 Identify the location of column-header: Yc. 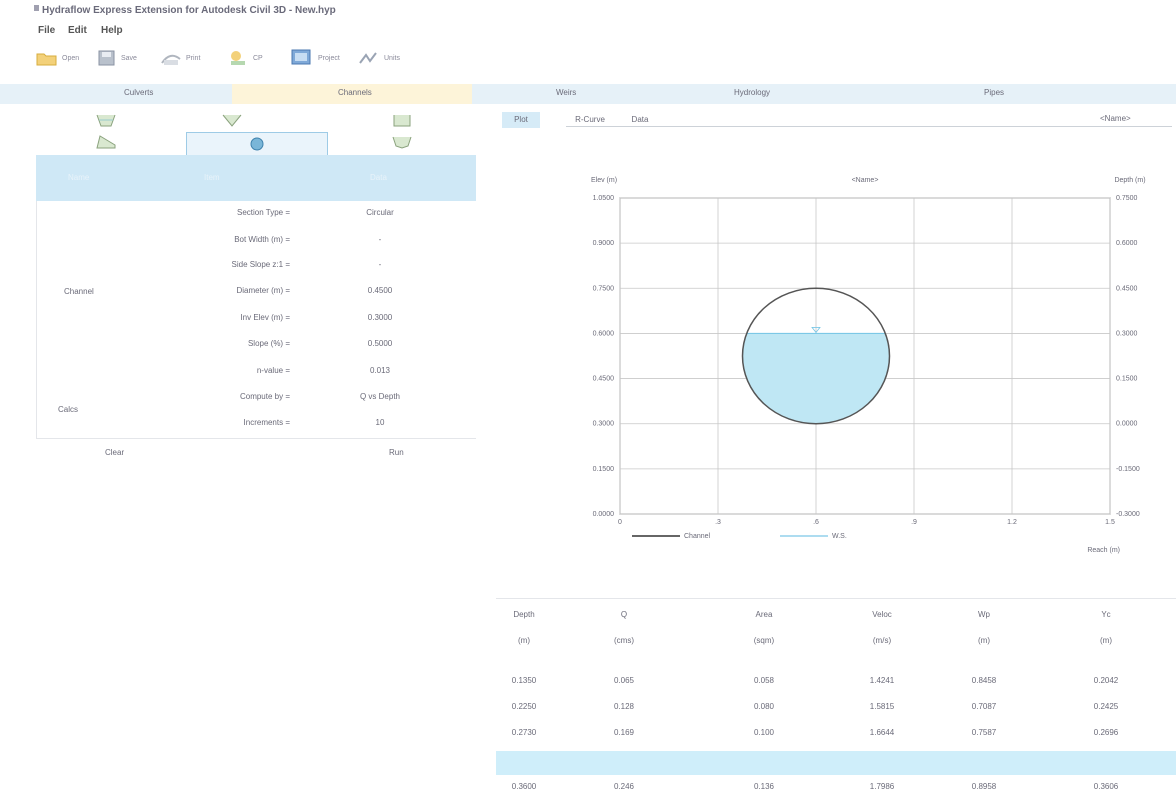
(1106, 614).